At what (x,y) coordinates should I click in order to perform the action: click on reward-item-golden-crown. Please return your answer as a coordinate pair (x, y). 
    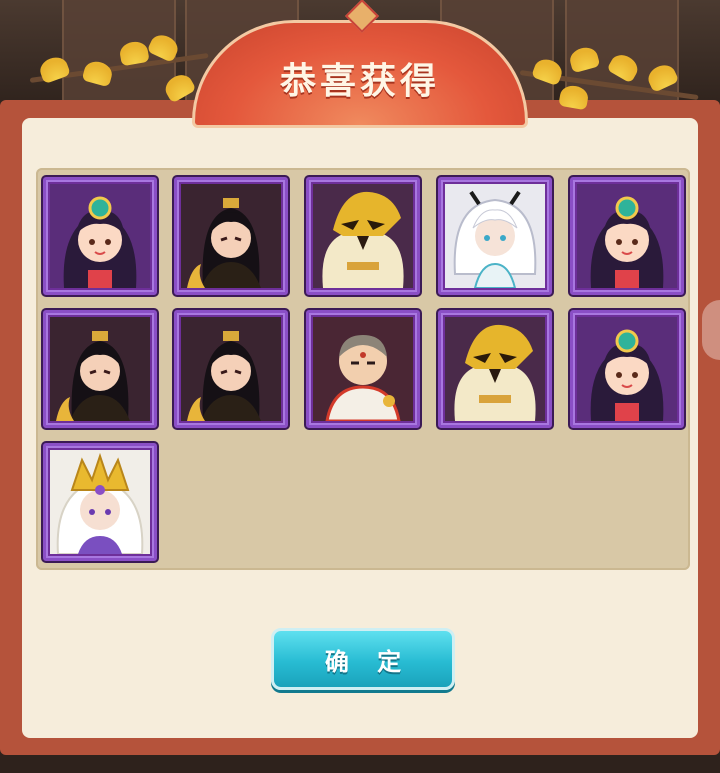
    Looking at the image, I should click on (100, 502).